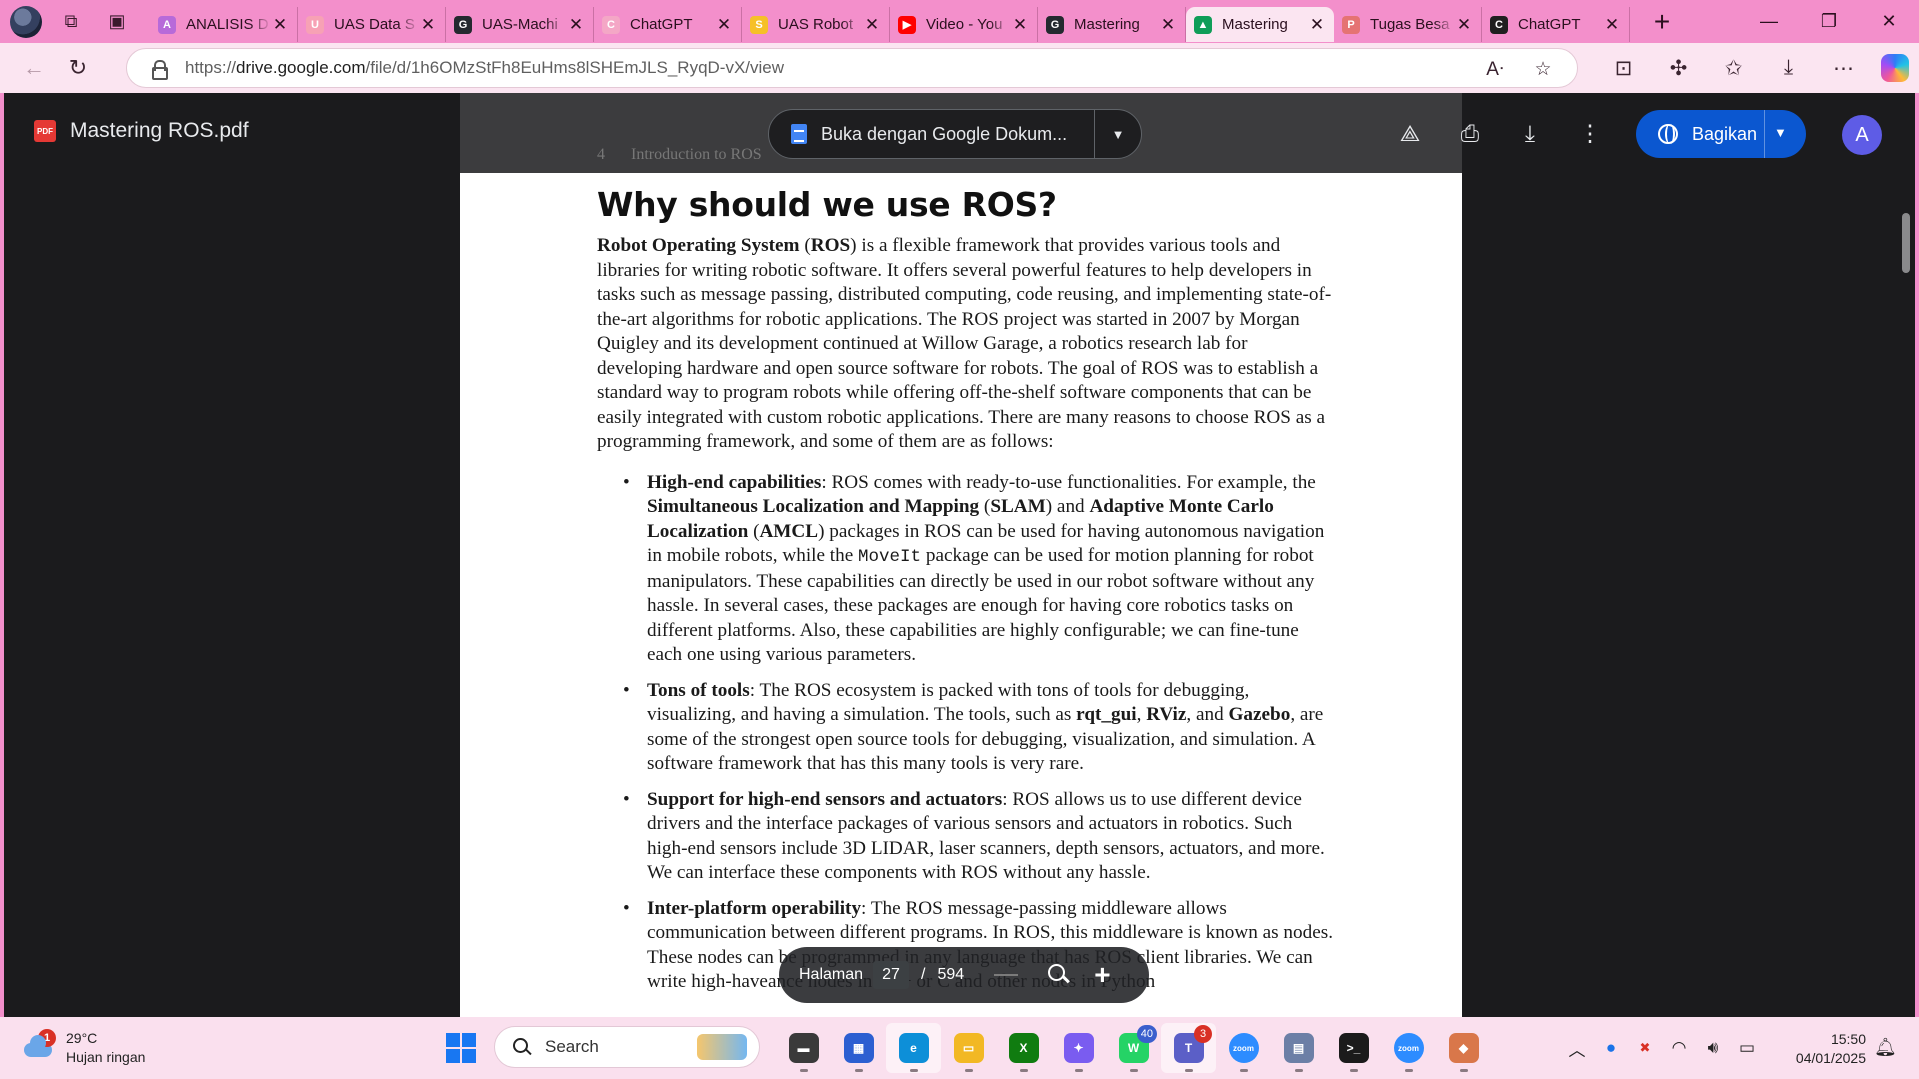 This screenshot has height=1079, width=1919. I want to click on back-button: ←, so click(34, 68).